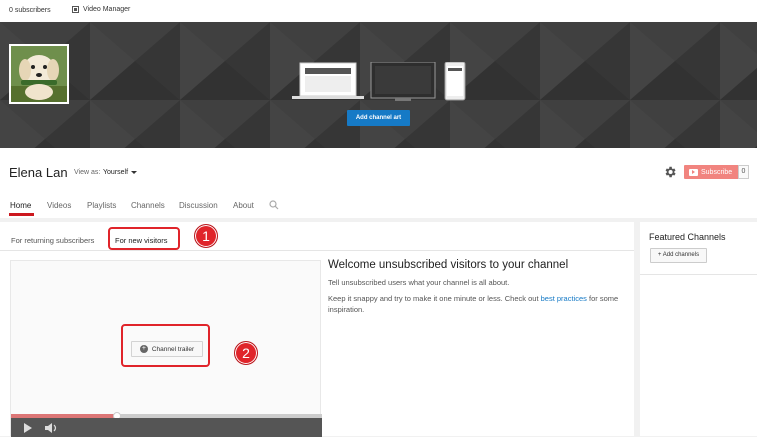  I want to click on video-manager-link: Video Manager, so click(101, 9).